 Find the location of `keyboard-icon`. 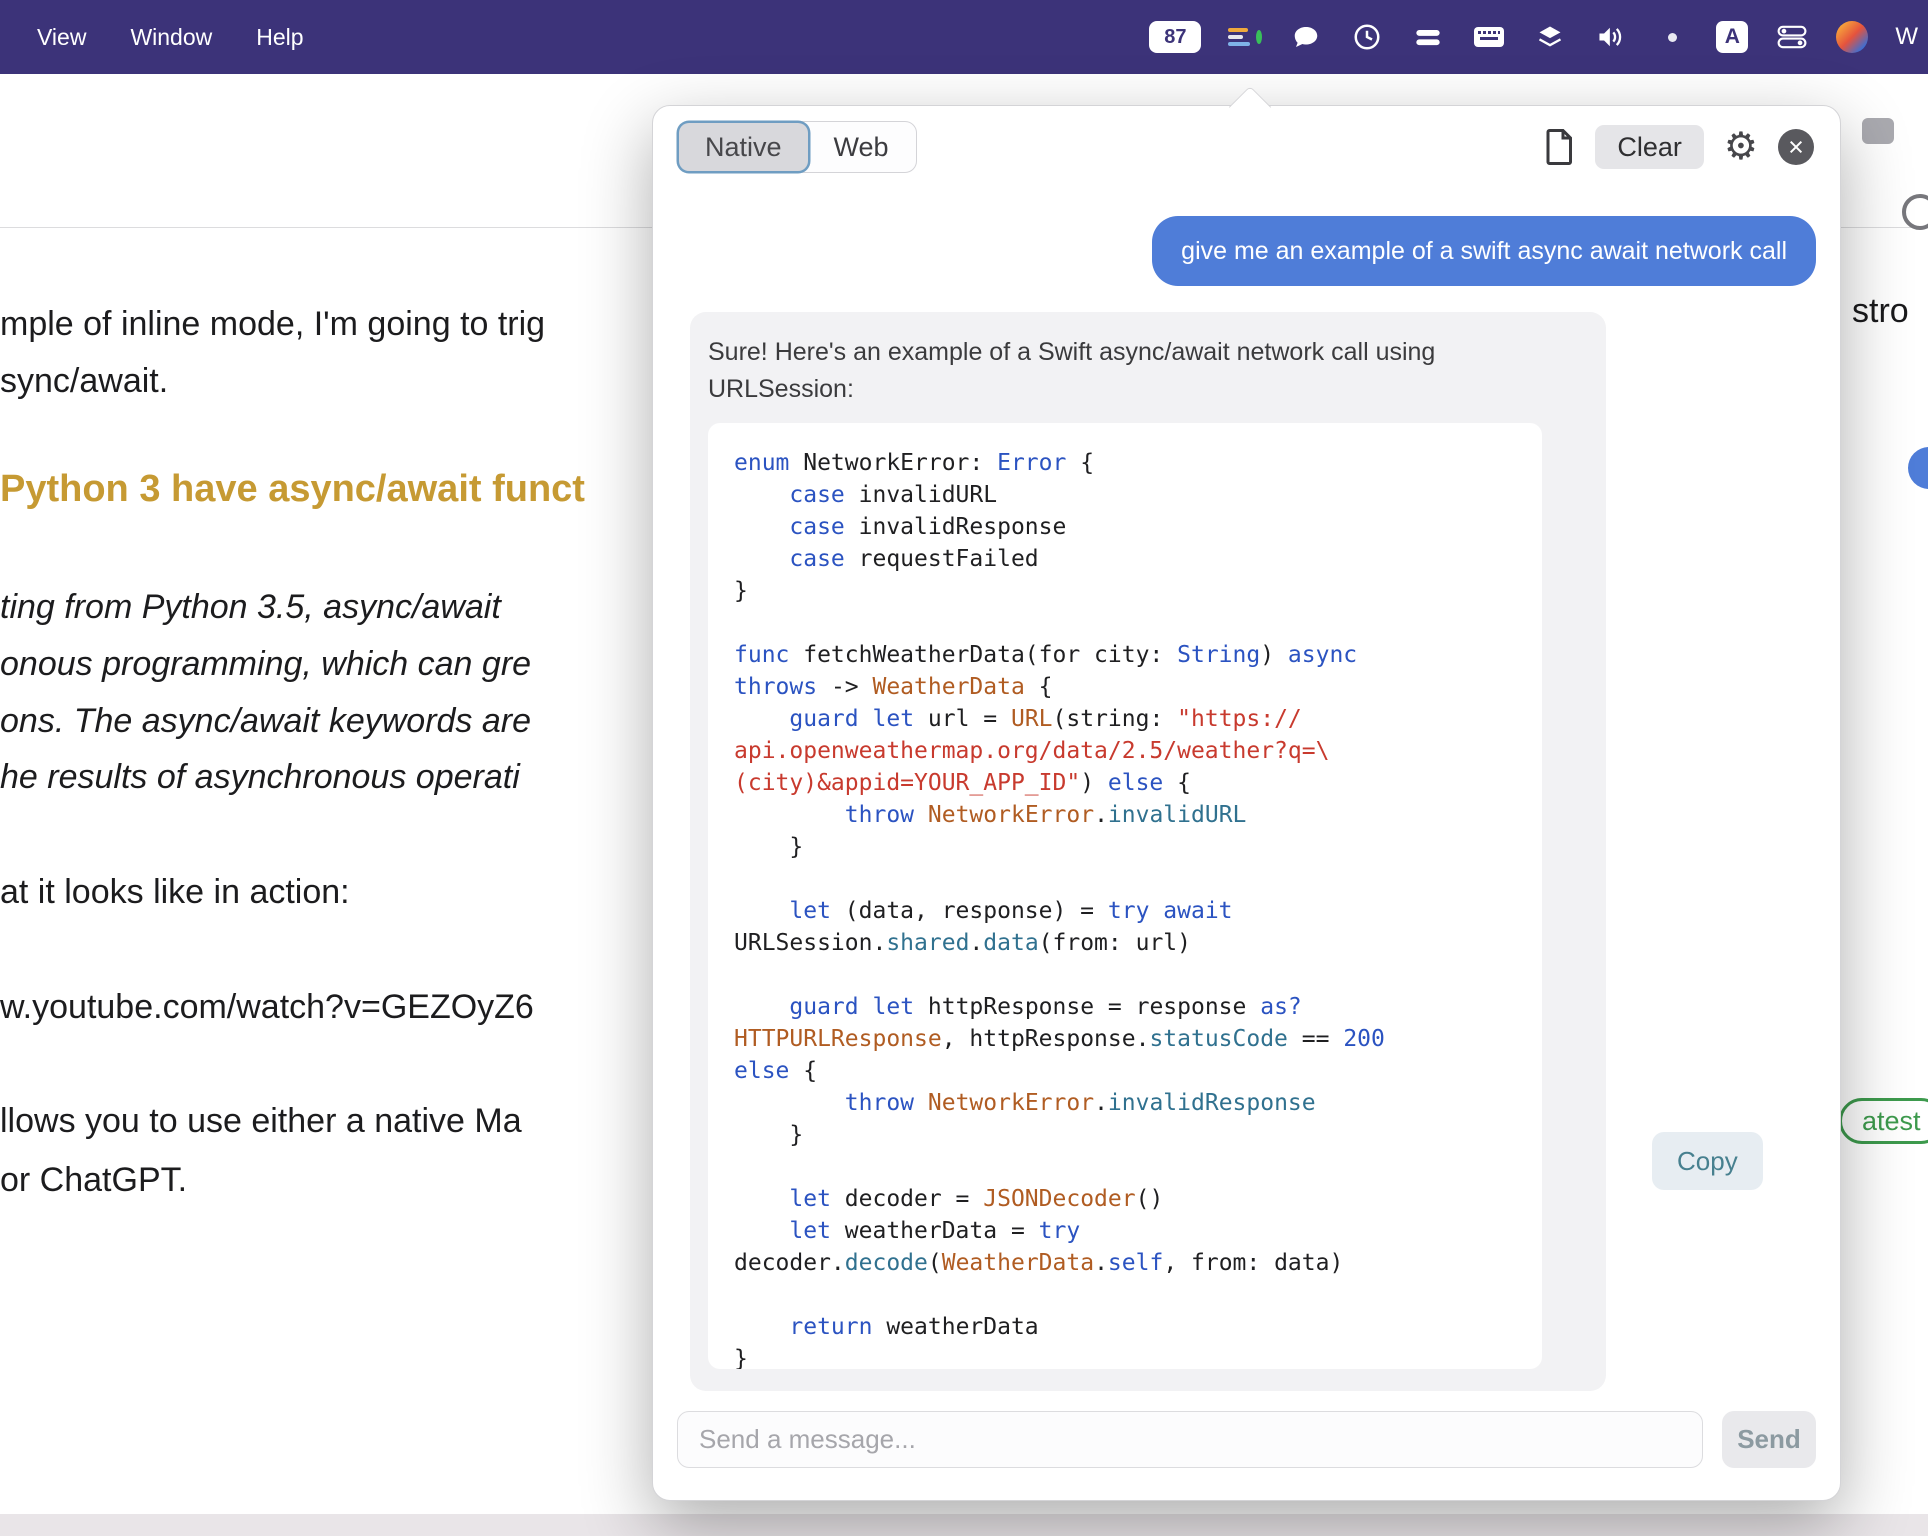

keyboard-icon is located at coordinates (1489, 37).